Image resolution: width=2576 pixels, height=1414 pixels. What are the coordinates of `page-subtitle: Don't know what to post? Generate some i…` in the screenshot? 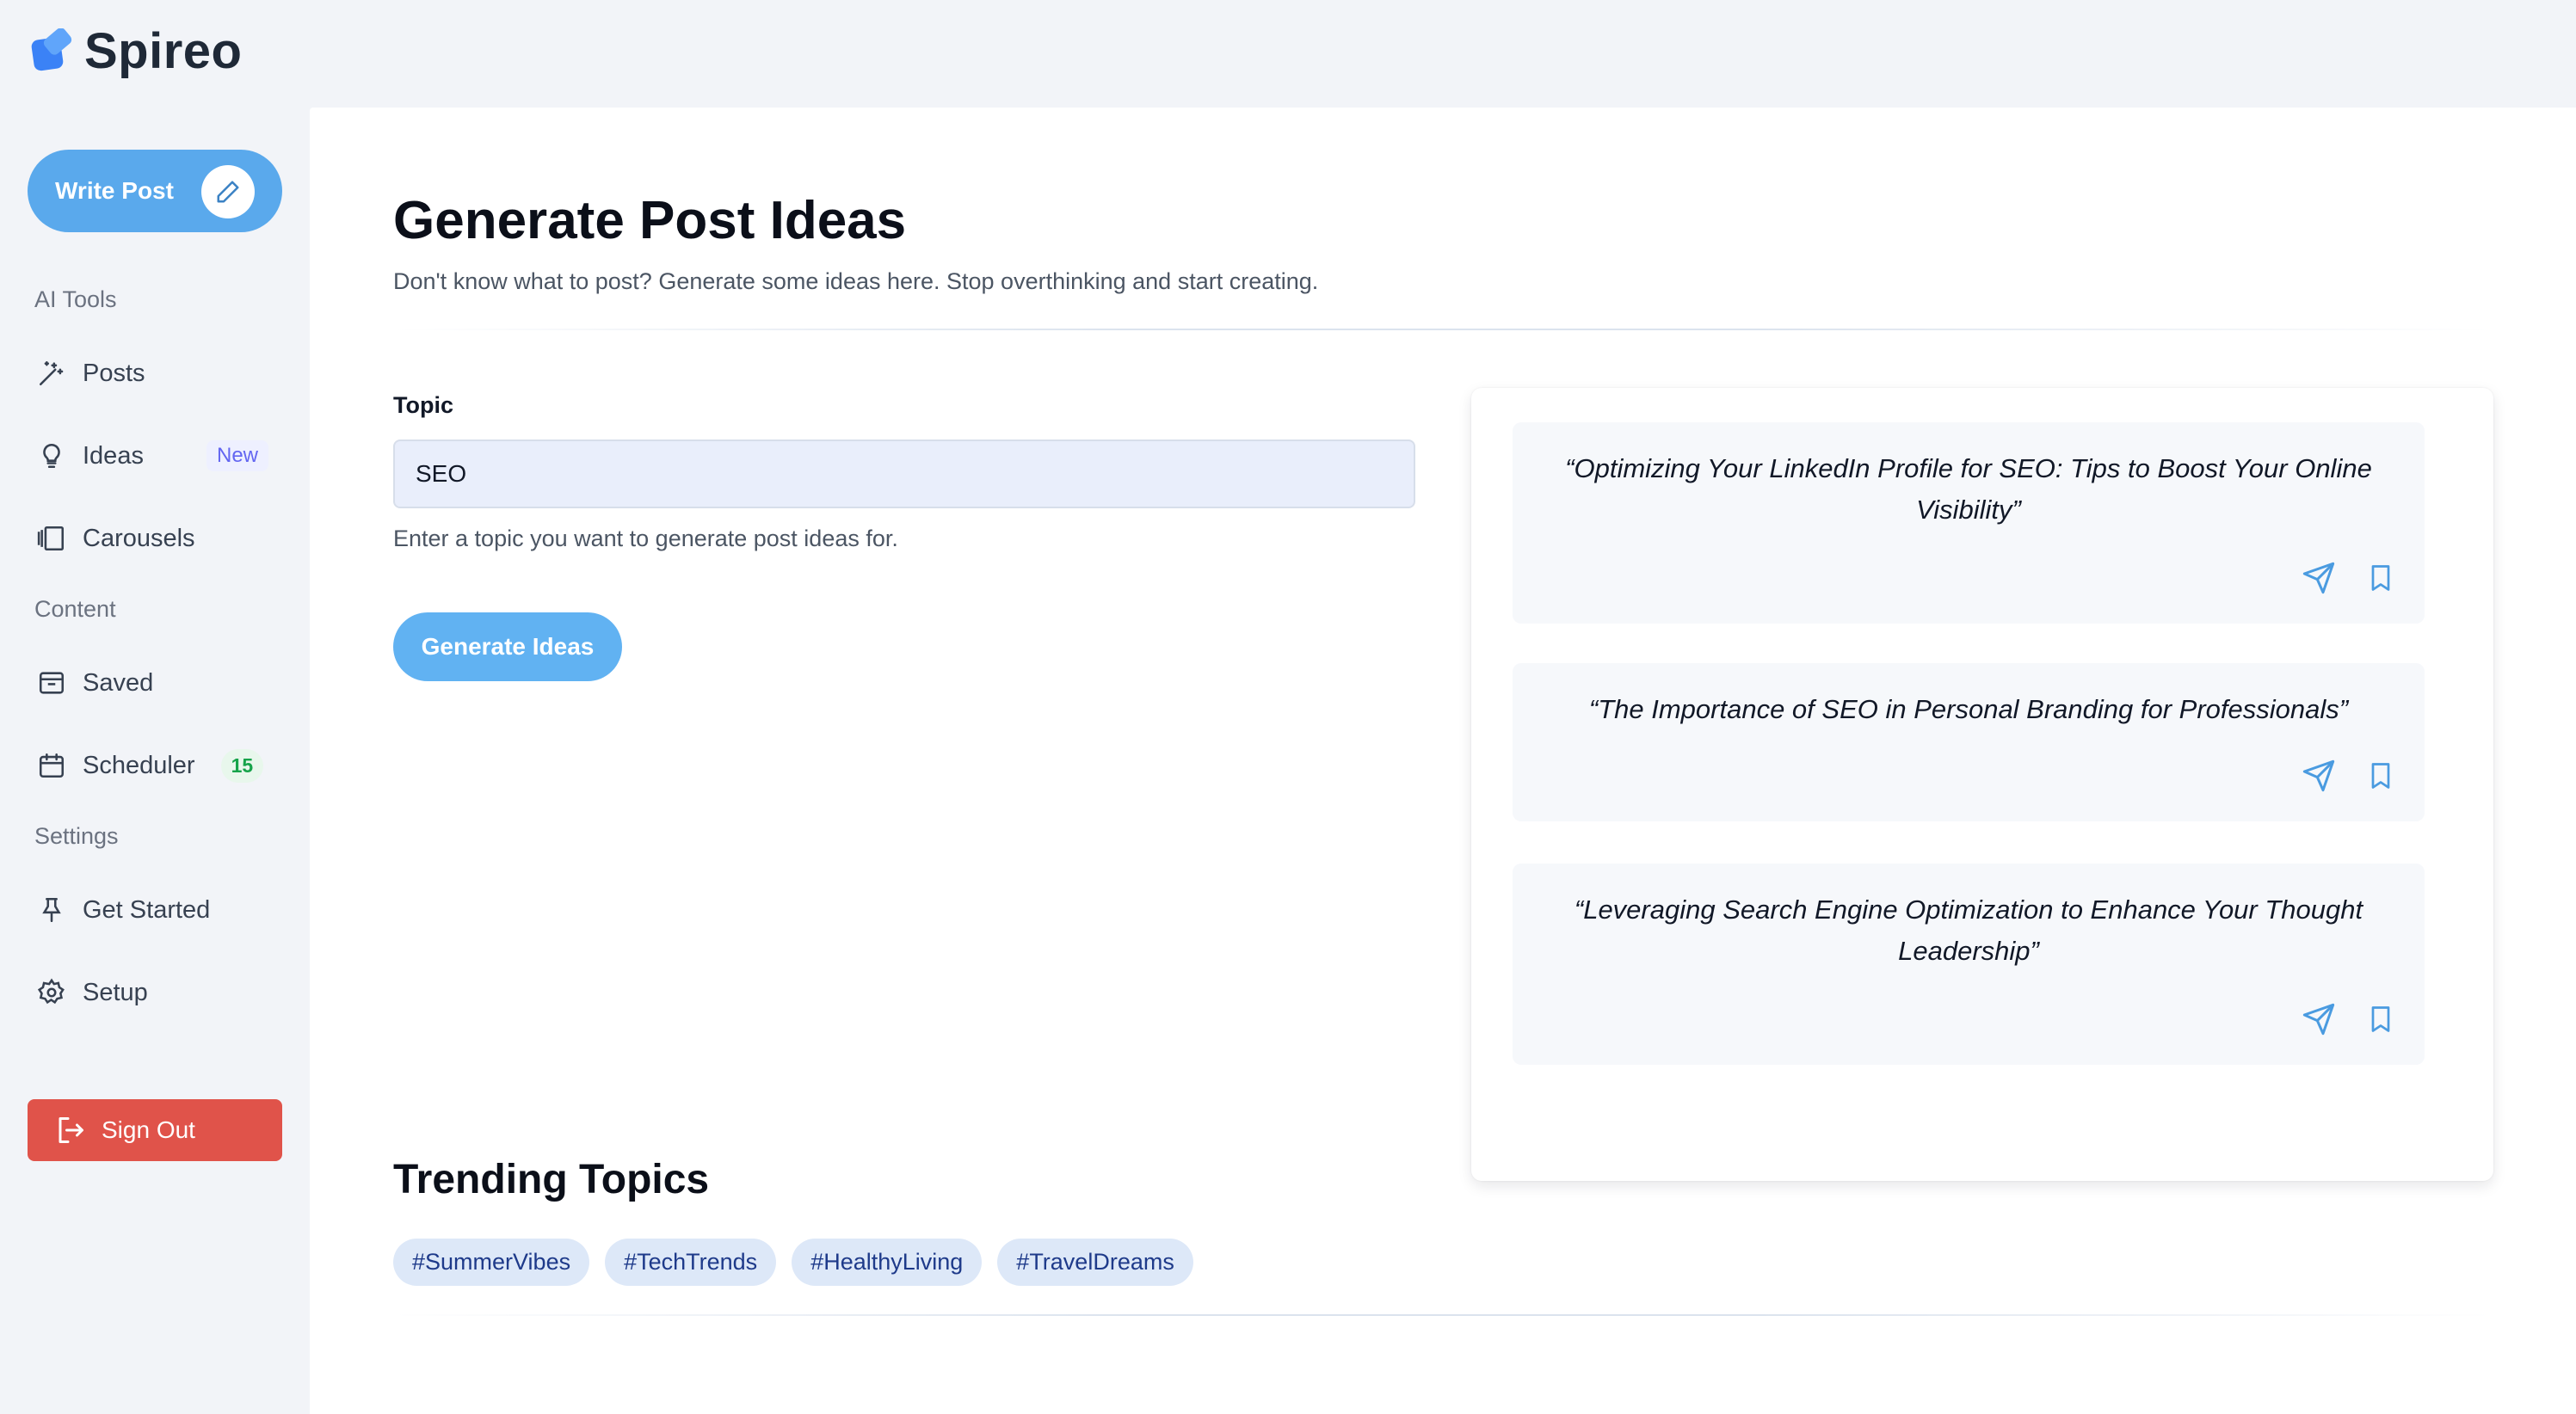 It's located at (856, 281).